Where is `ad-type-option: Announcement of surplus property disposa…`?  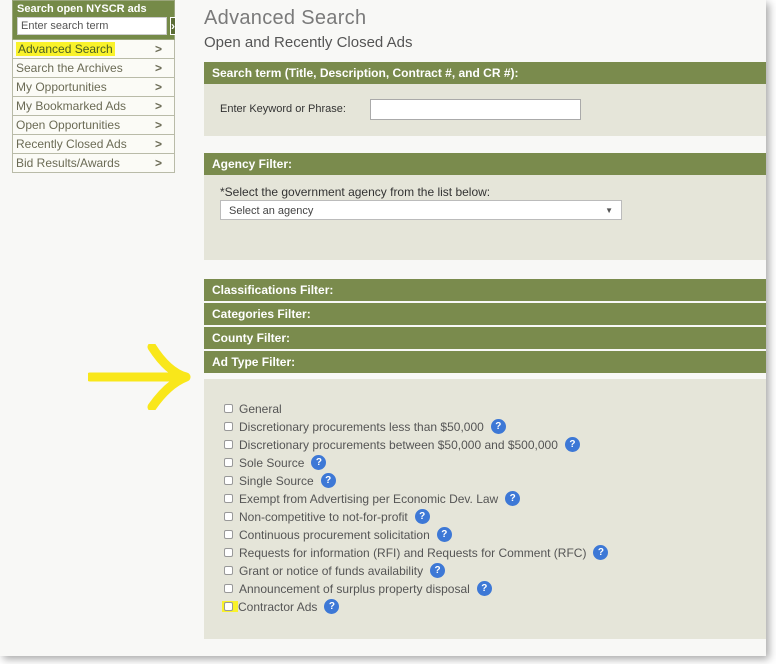
ad-type-option: Announcement of surplus property disposa… is located at coordinates (495, 588).